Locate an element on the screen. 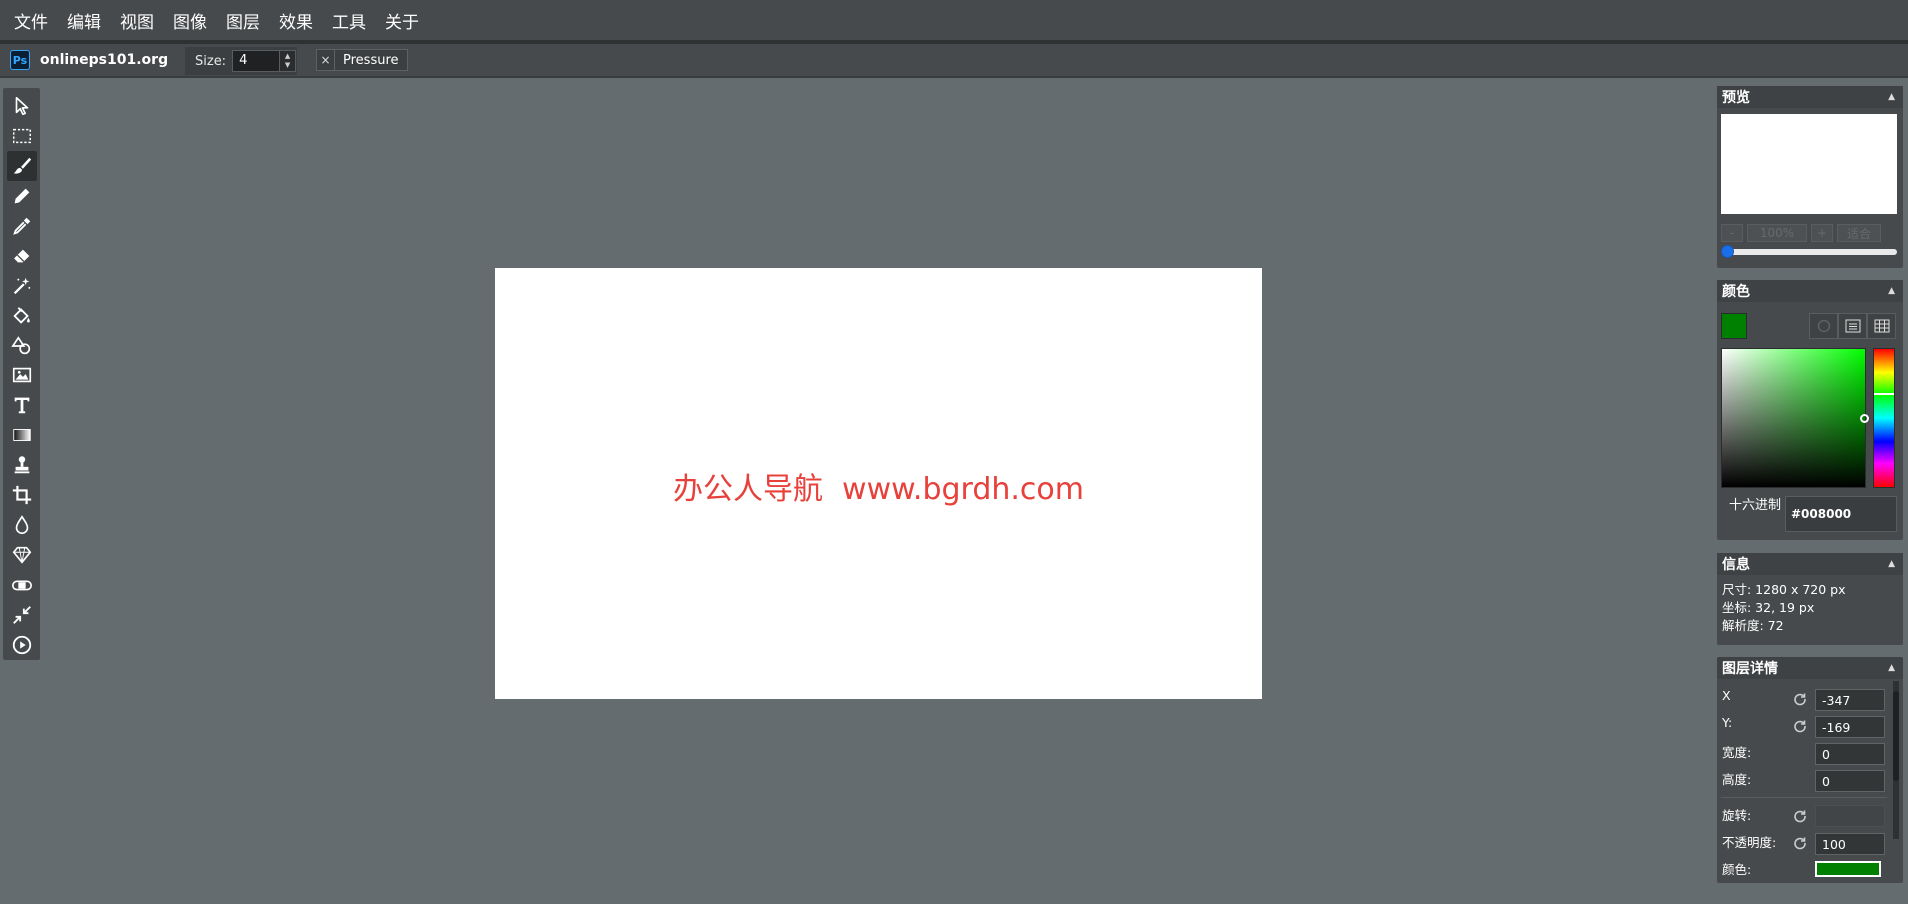 The height and width of the screenshot is (904, 1908). layer-color-swatch is located at coordinates (1848, 869).